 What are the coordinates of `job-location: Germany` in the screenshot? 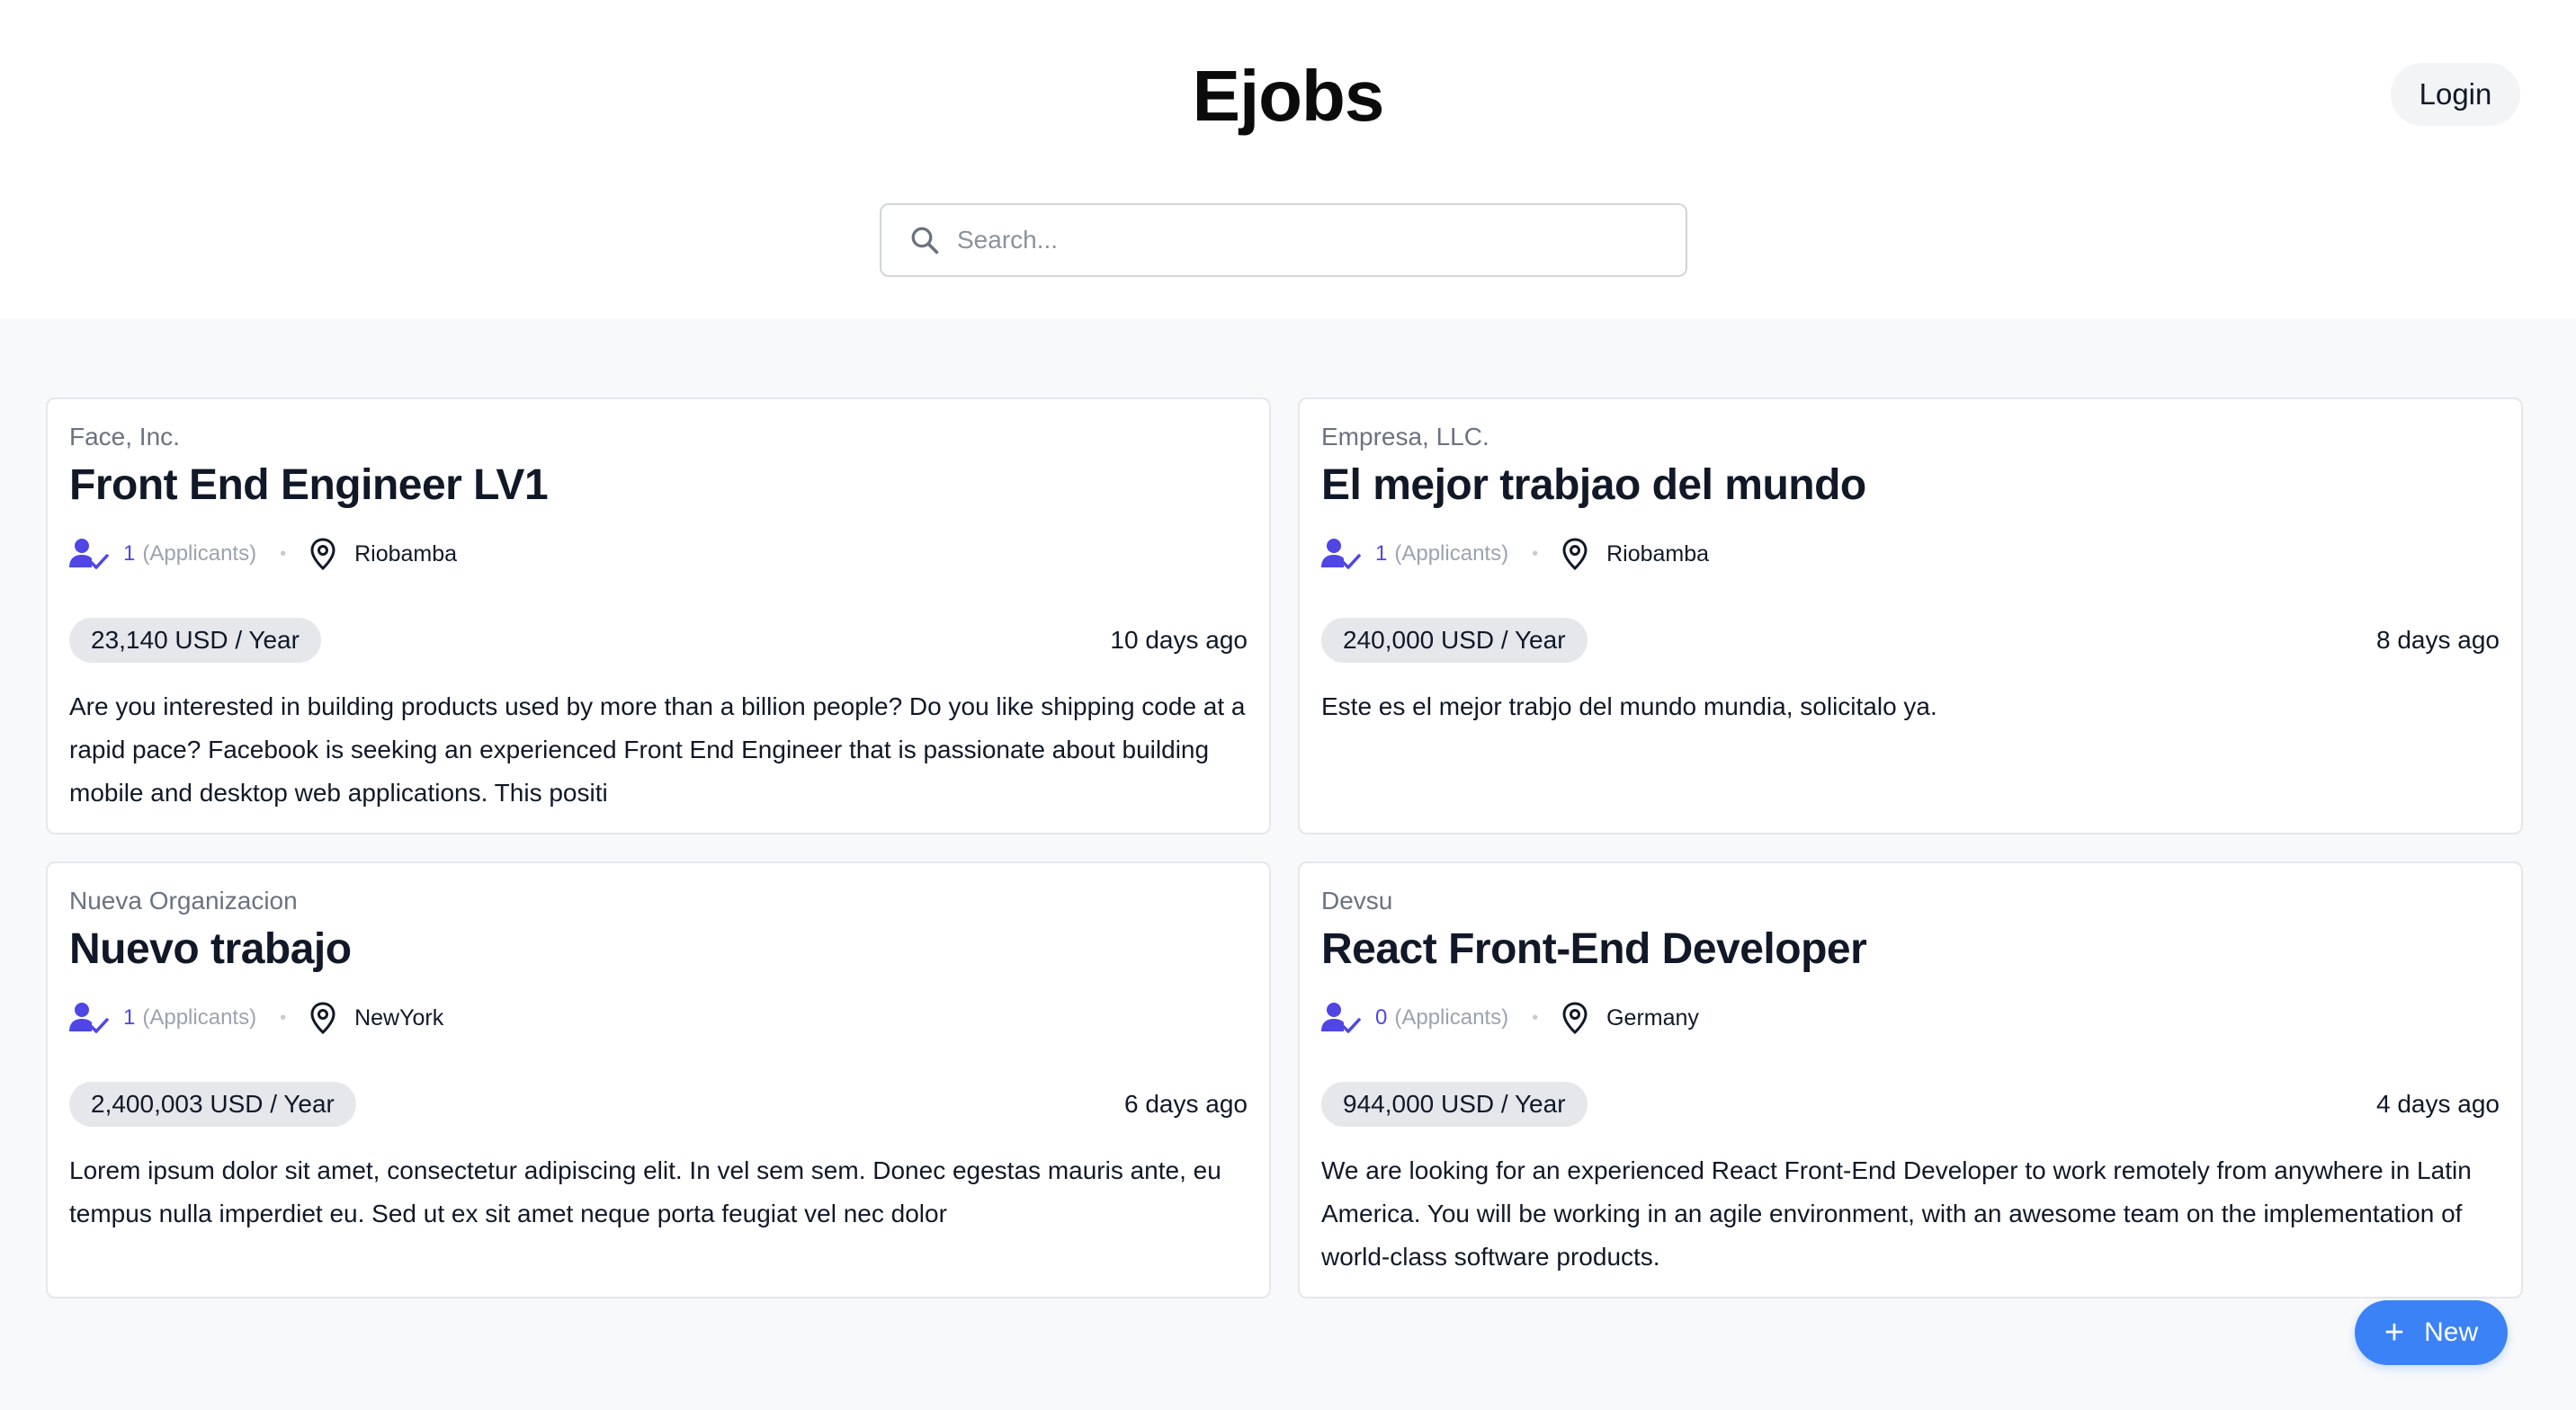 It's located at (1652, 1017).